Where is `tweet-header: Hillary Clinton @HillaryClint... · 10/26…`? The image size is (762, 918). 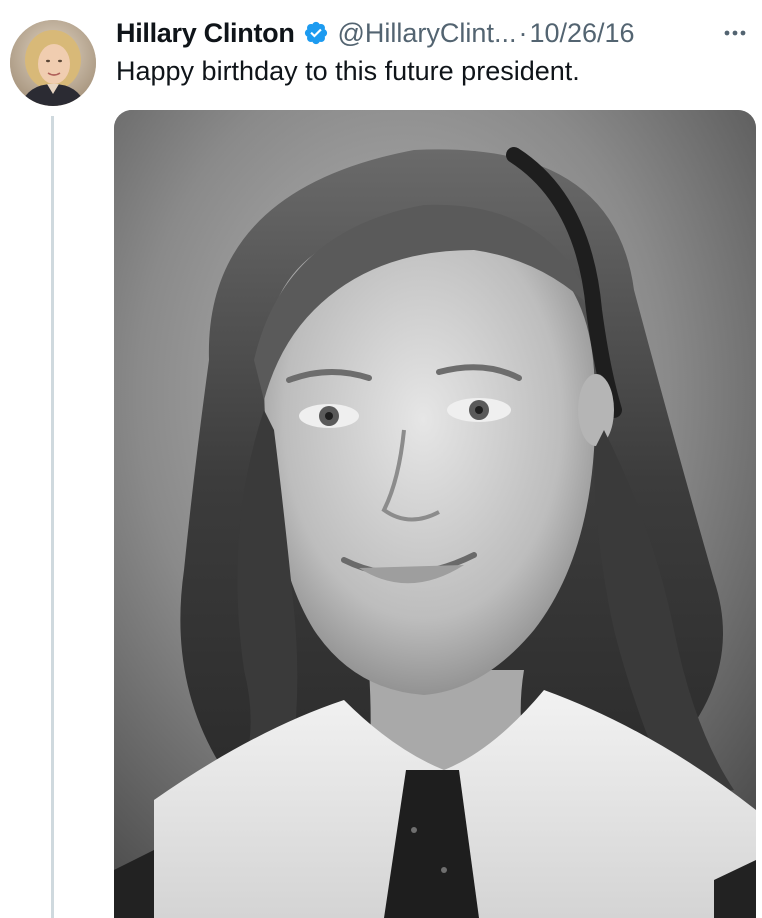
tweet-header: Hillary Clinton @HillaryClint... · 10/26… is located at coordinates (375, 33).